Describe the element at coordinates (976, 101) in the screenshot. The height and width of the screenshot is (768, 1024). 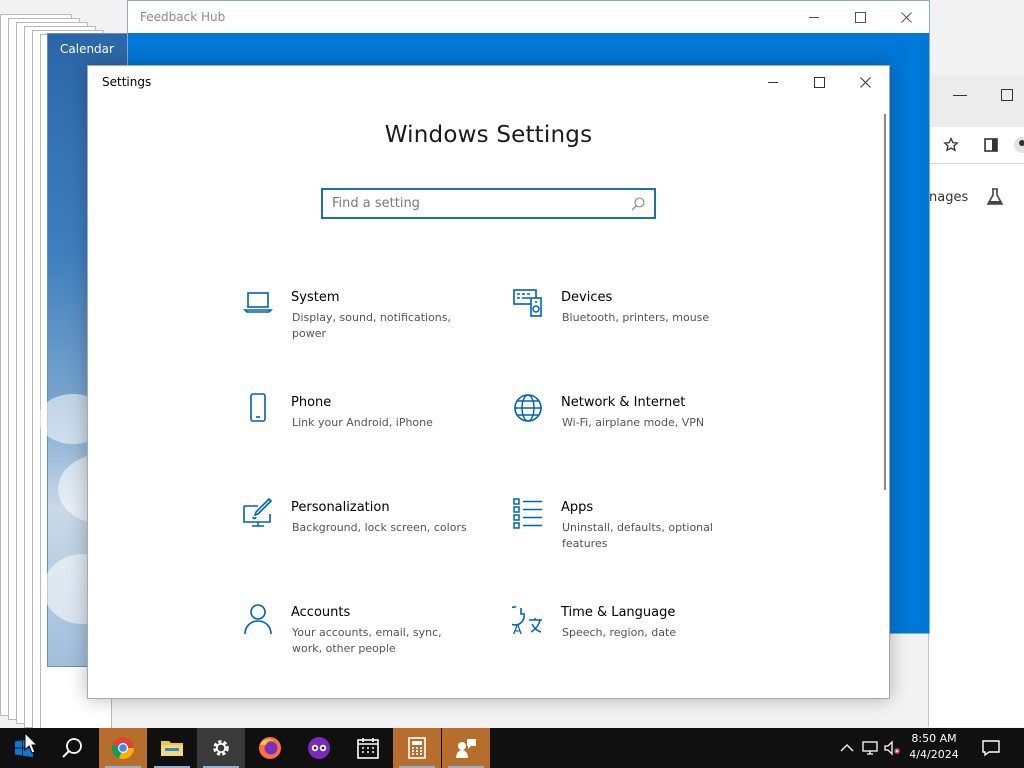
I see `chrome-tab-strip` at that location.